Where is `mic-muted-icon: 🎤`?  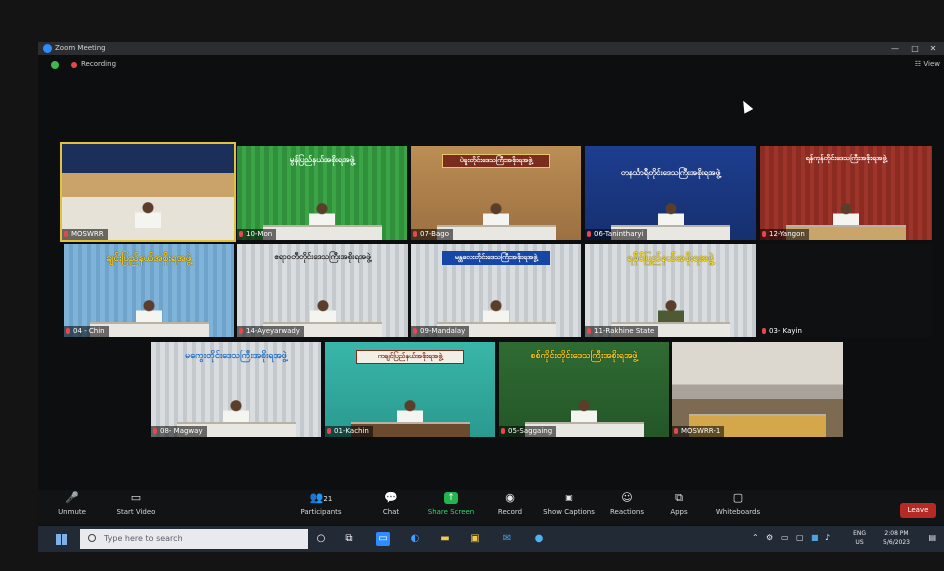 mic-muted-icon: 🎤 is located at coordinates (72, 497).